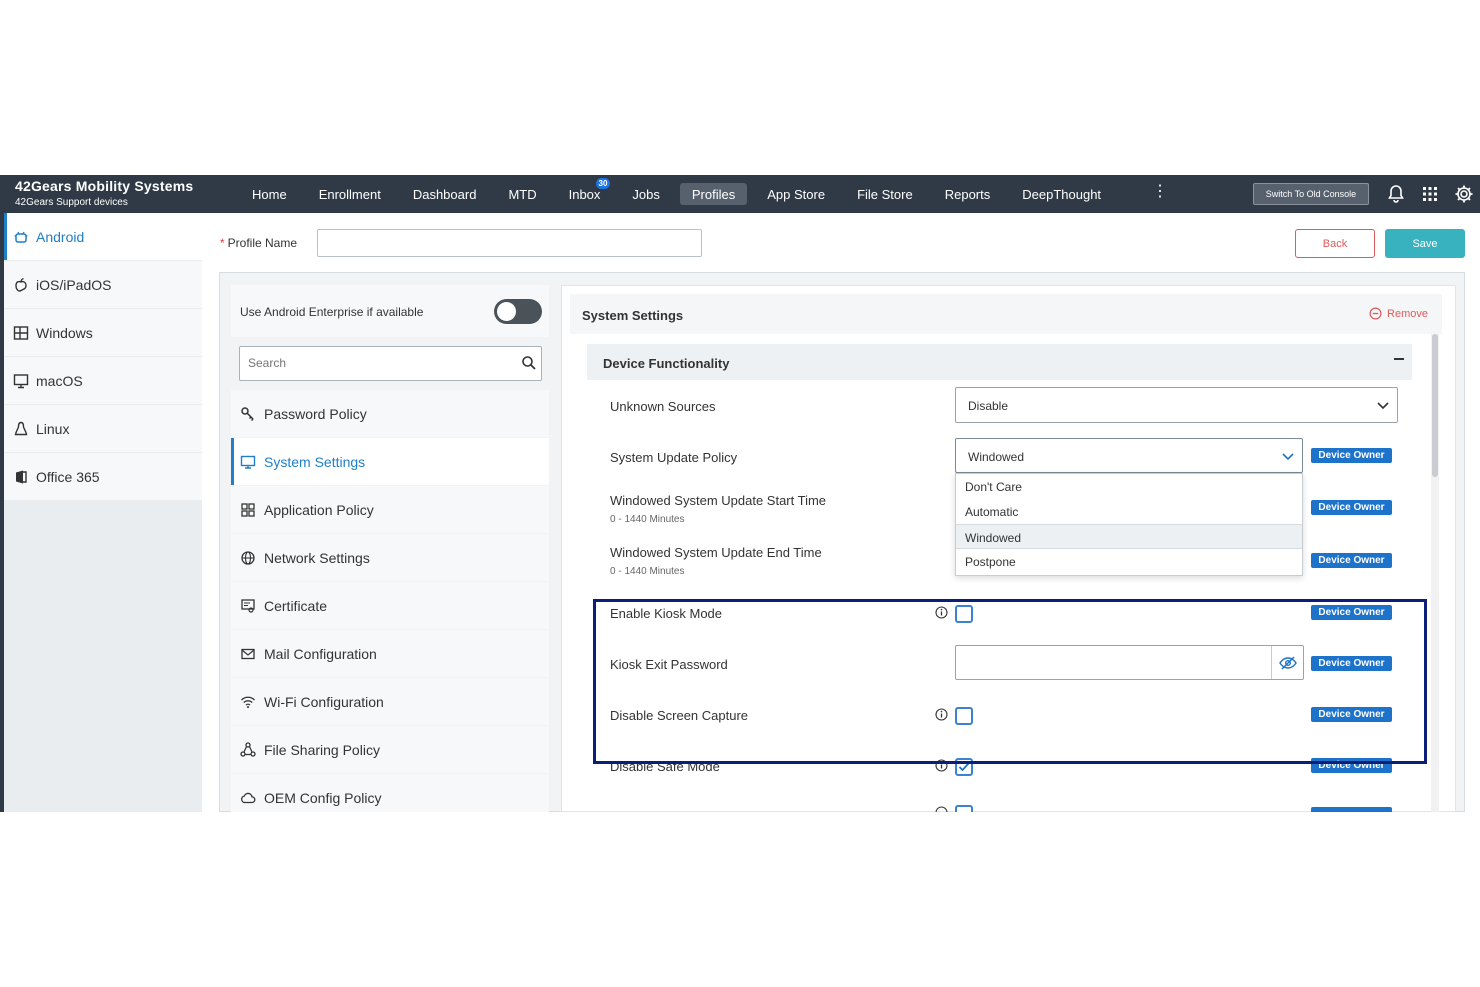  What do you see at coordinates (269, 194) in the screenshot?
I see `nav-home: Home` at bounding box center [269, 194].